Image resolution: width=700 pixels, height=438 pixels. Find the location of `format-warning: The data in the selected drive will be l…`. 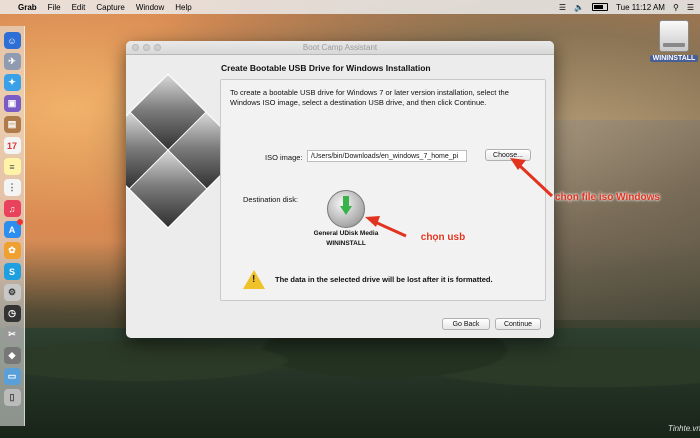

format-warning: The data in the selected drive will be l… is located at coordinates (368, 279).